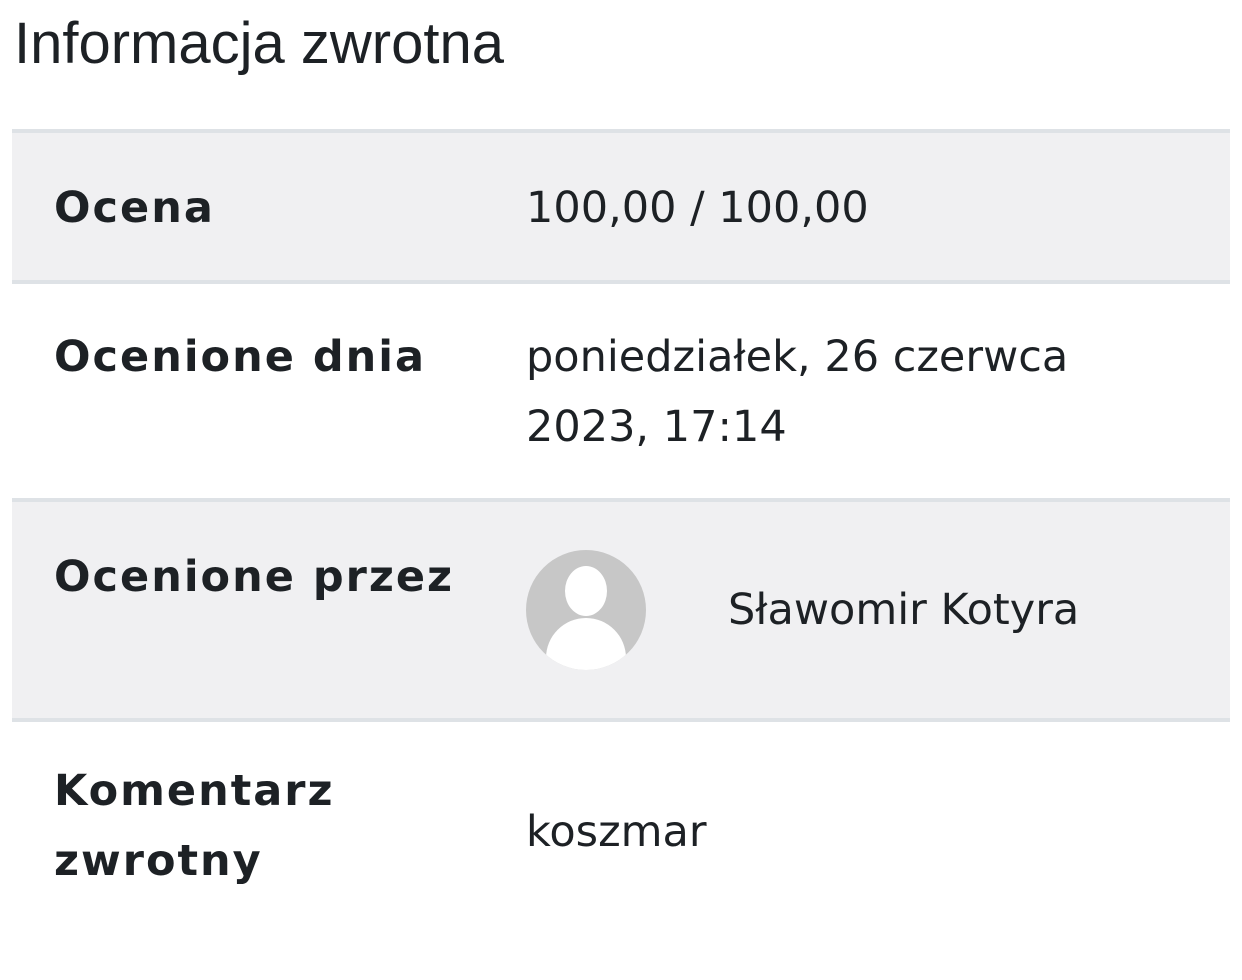 The image size is (1242, 980). Describe the element at coordinates (194, 826) in the screenshot. I see `comment-label: Komentarz zwrotny` at that location.